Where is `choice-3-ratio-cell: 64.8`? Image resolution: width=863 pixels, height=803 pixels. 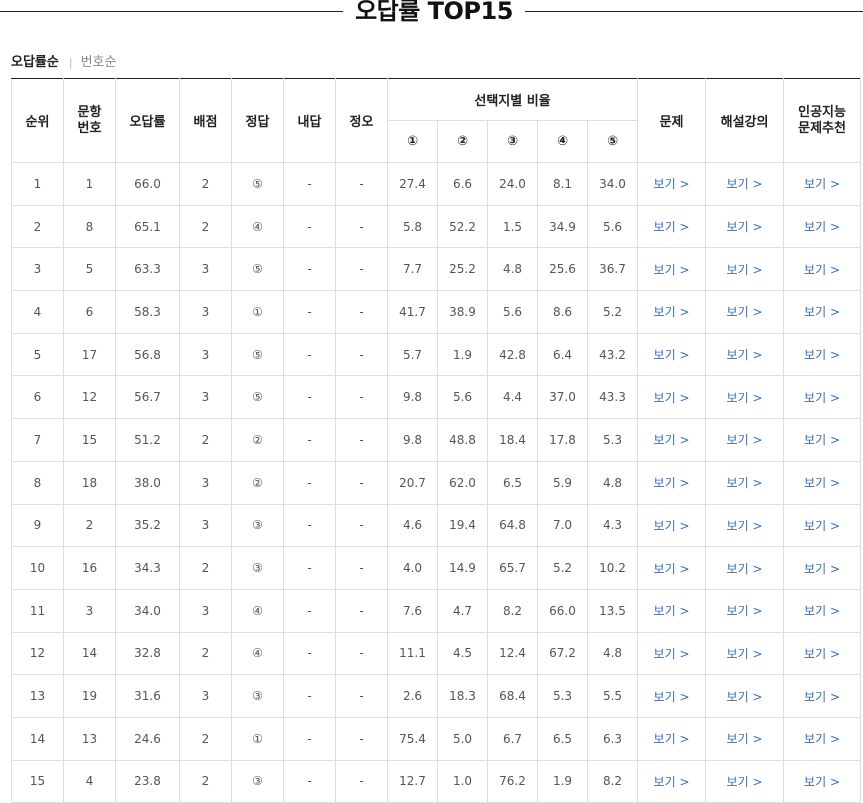
choice-3-ratio-cell: 64.8 is located at coordinates (512, 525).